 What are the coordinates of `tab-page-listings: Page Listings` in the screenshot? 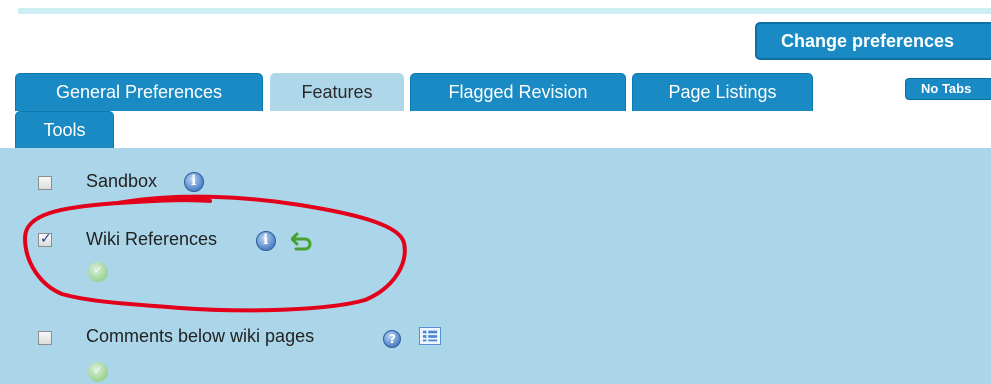 It's located at (722, 92).